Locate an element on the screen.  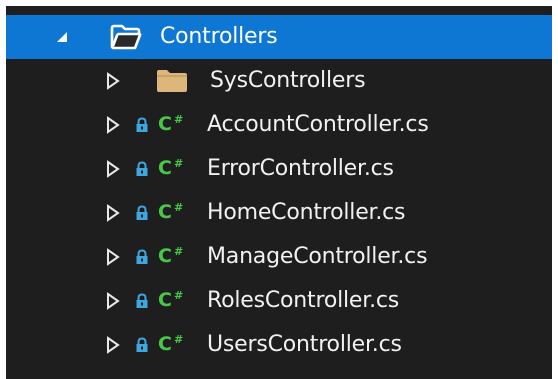
tree-item-accountcontroller: C # AccountController.cs is located at coordinates (279, 125).